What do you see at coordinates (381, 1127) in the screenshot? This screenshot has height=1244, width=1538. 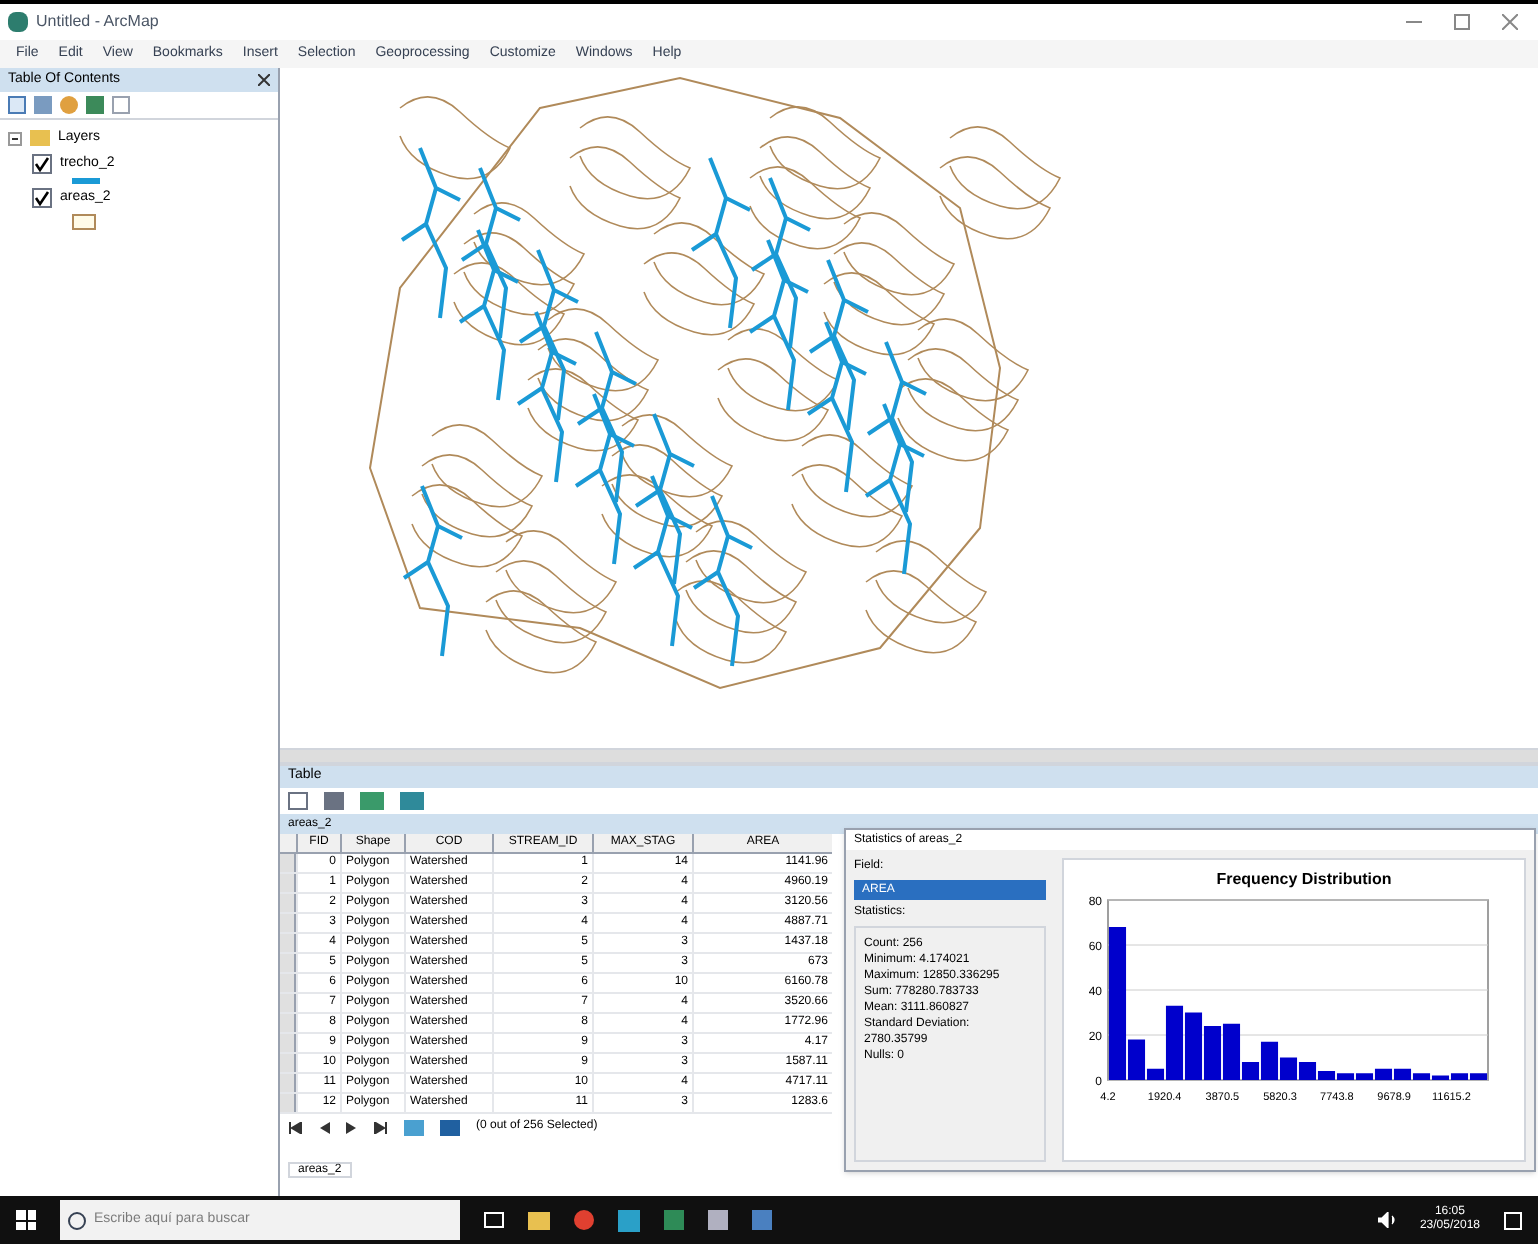 I see `last-record-icon` at bounding box center [381, 1127].